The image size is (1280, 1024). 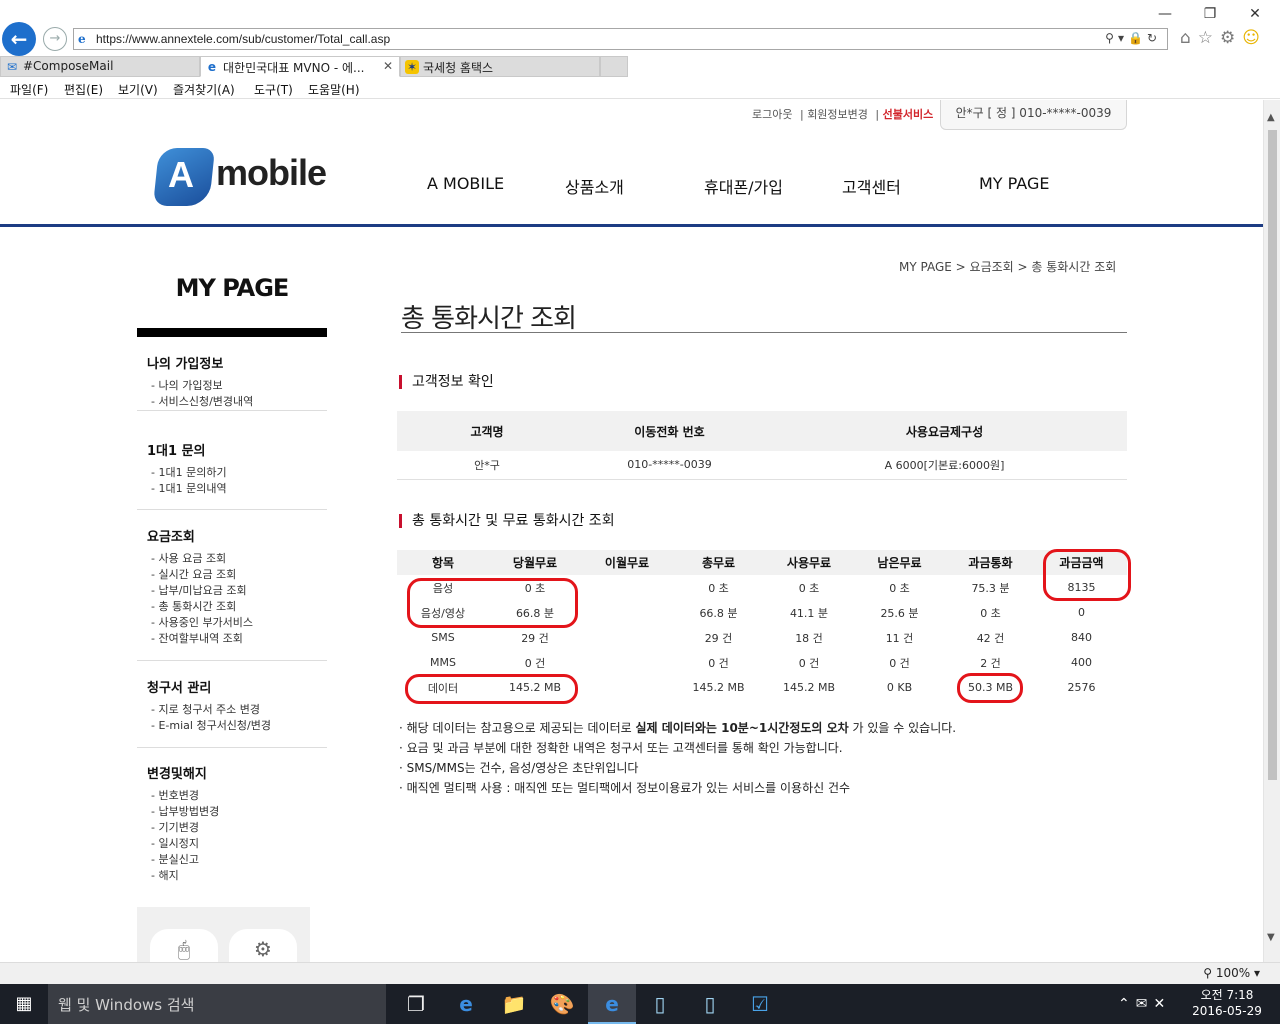 What do you see at coordinates (710, 1004) in the screenshot?
I see `app-icon: ▯` at bounding box center [710, 1004].